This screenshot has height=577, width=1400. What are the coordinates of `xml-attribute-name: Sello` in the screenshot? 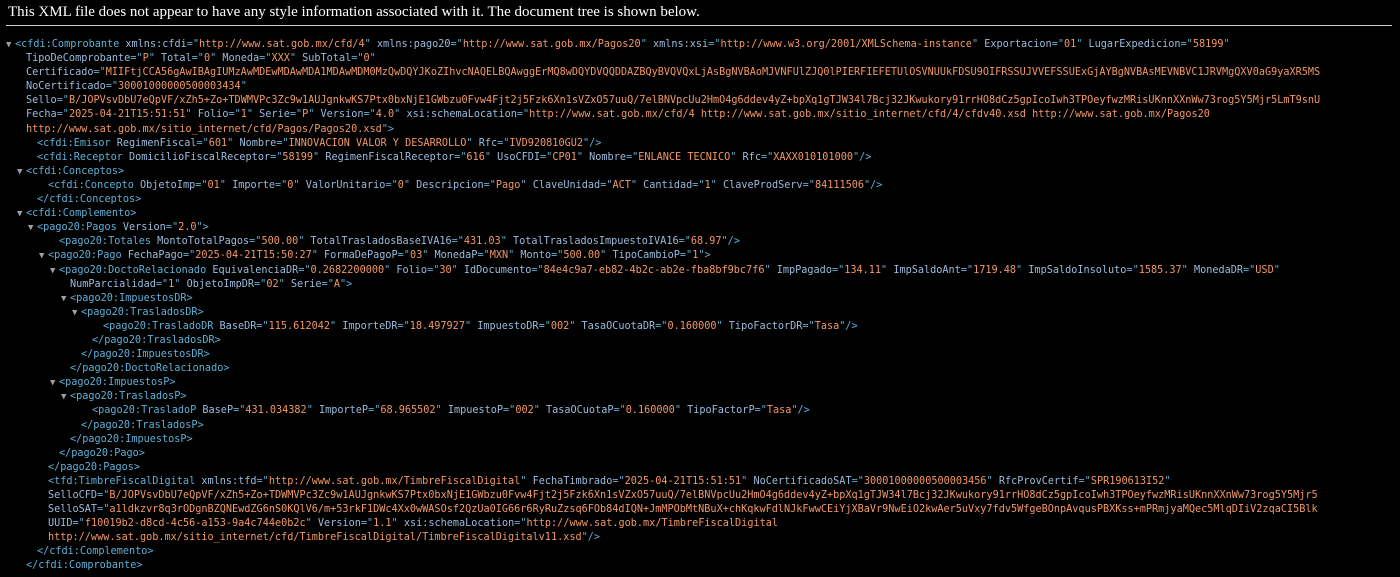 It's located at (41, 101).